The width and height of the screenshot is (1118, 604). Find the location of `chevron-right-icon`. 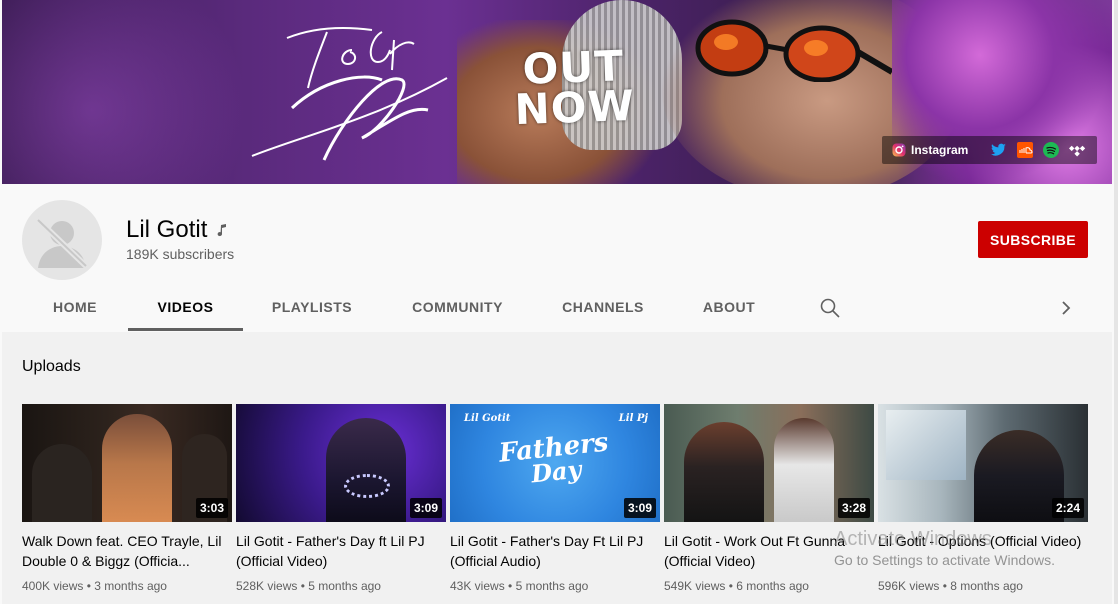

chevron-right-icon is located at coordinates (1066, 308).